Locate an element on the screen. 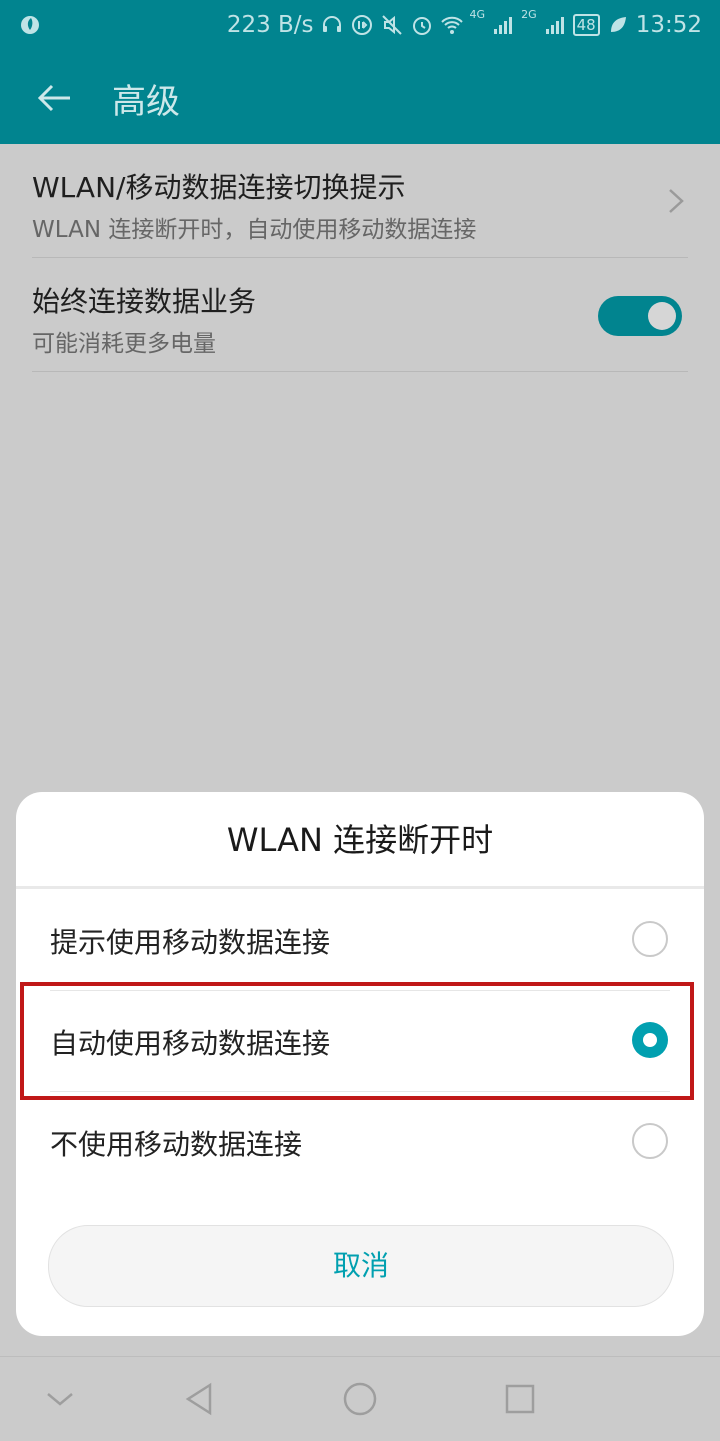 The width and height of the screenshot is (720, 1441). setting-title: 始终连接数据业务 is located at coordinates (144, 301).